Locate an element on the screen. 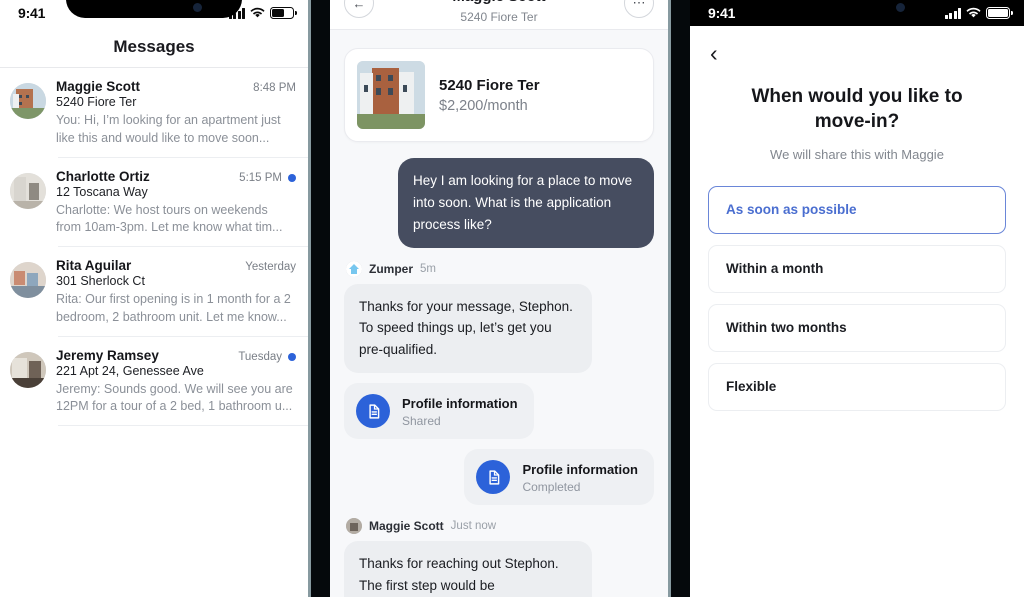  more-options-icon: ⋯ is located at coordinates (639, 9).